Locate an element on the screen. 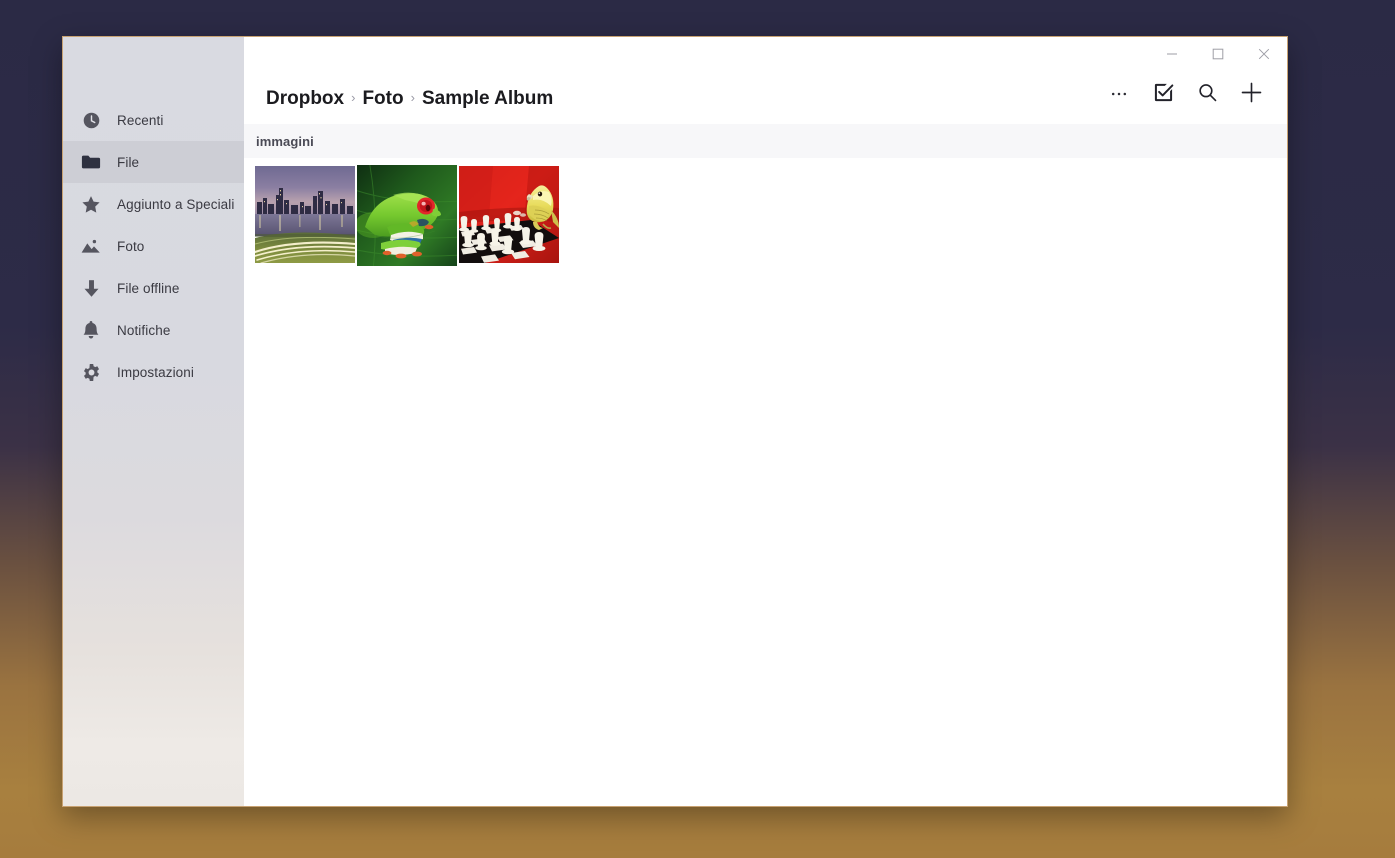  star-icon is located at coordinates (91, 204).